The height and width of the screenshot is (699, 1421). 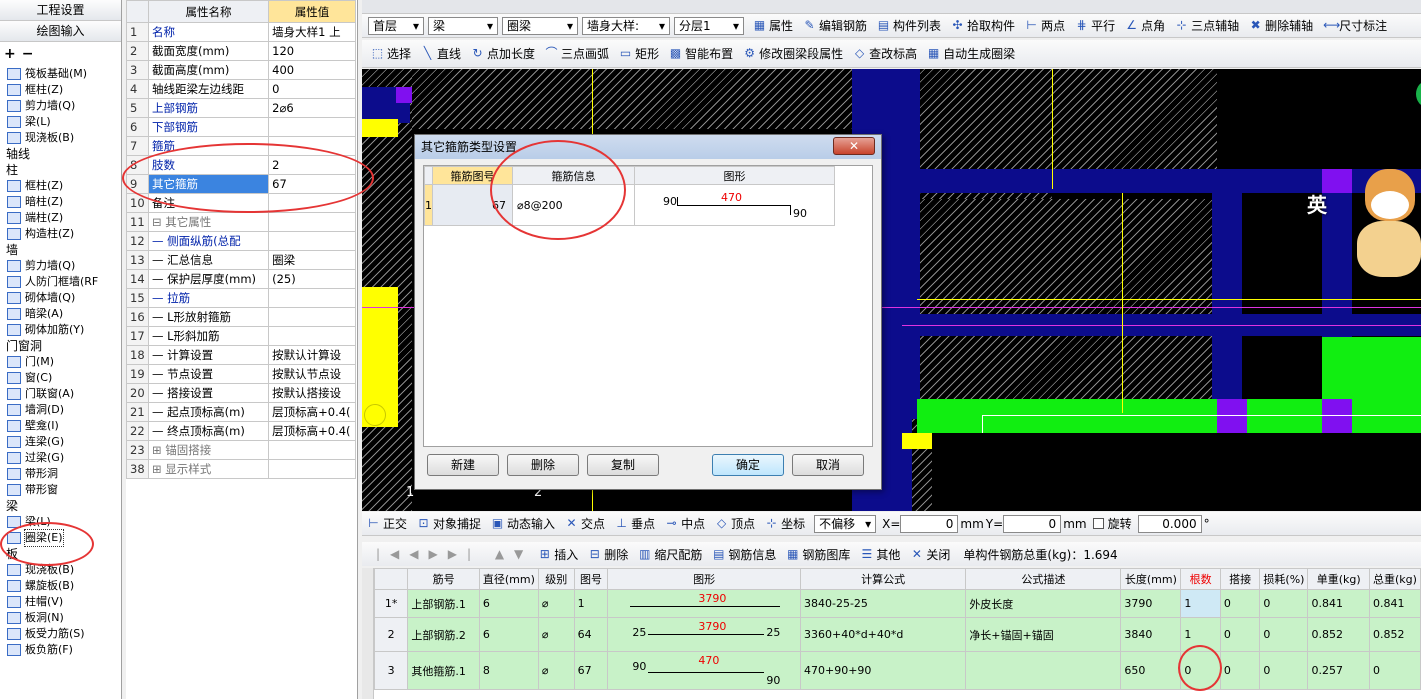 What do you see at coordinates (983, 25) in the screenshot?
I see `toolbar-item: ✣ 拾取构件` at bounding box center [983, 25].